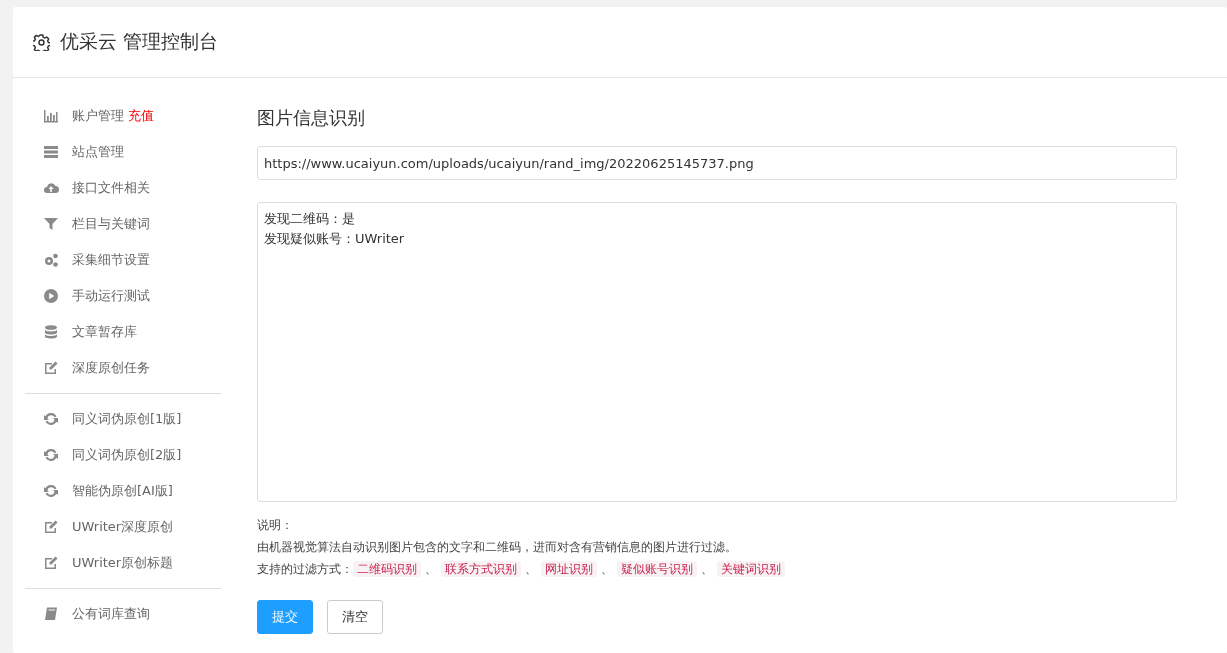  Describe the element at coordinates (117, 491) in the screenshot. I see `sidebar-item: 智能伪原创[AI版]` at that location.